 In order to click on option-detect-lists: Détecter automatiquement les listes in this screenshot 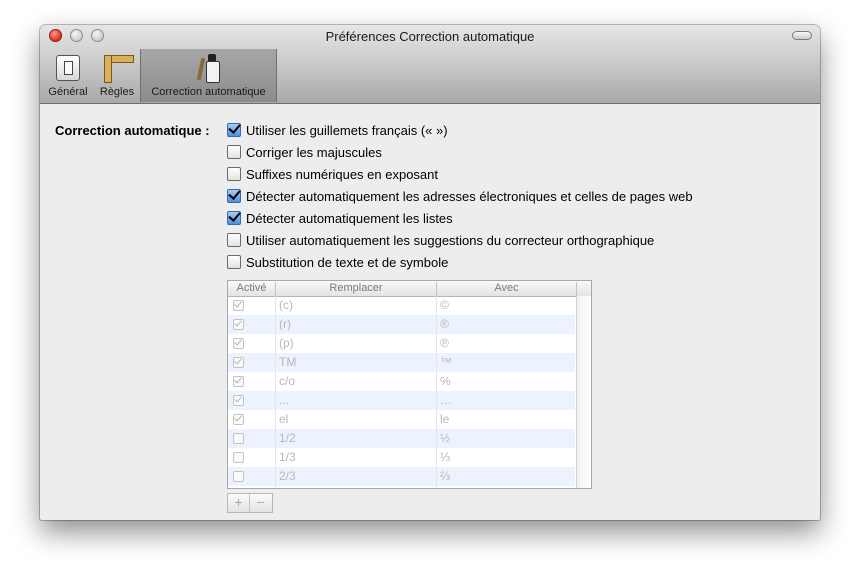, I will do `click(340, 218)`.